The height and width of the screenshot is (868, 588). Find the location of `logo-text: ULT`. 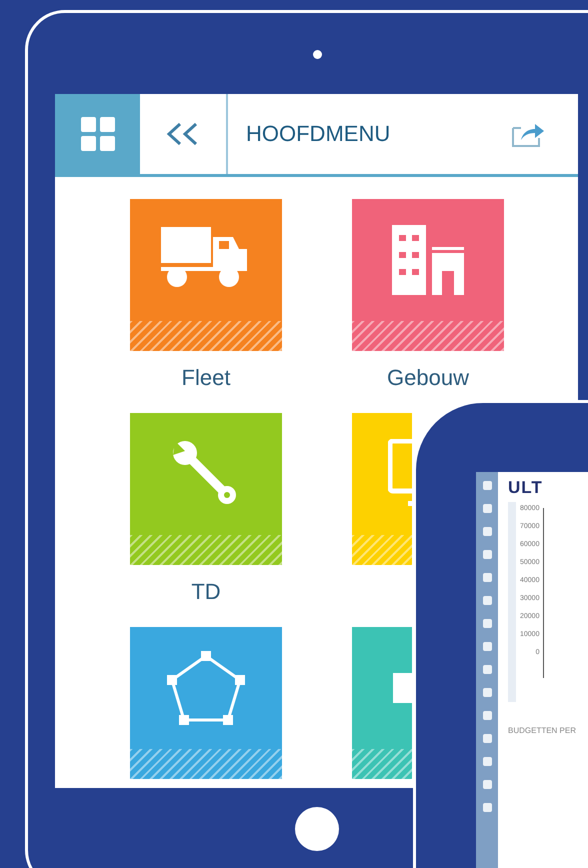

logo-text: ULT is located at coordinates (526, 488).